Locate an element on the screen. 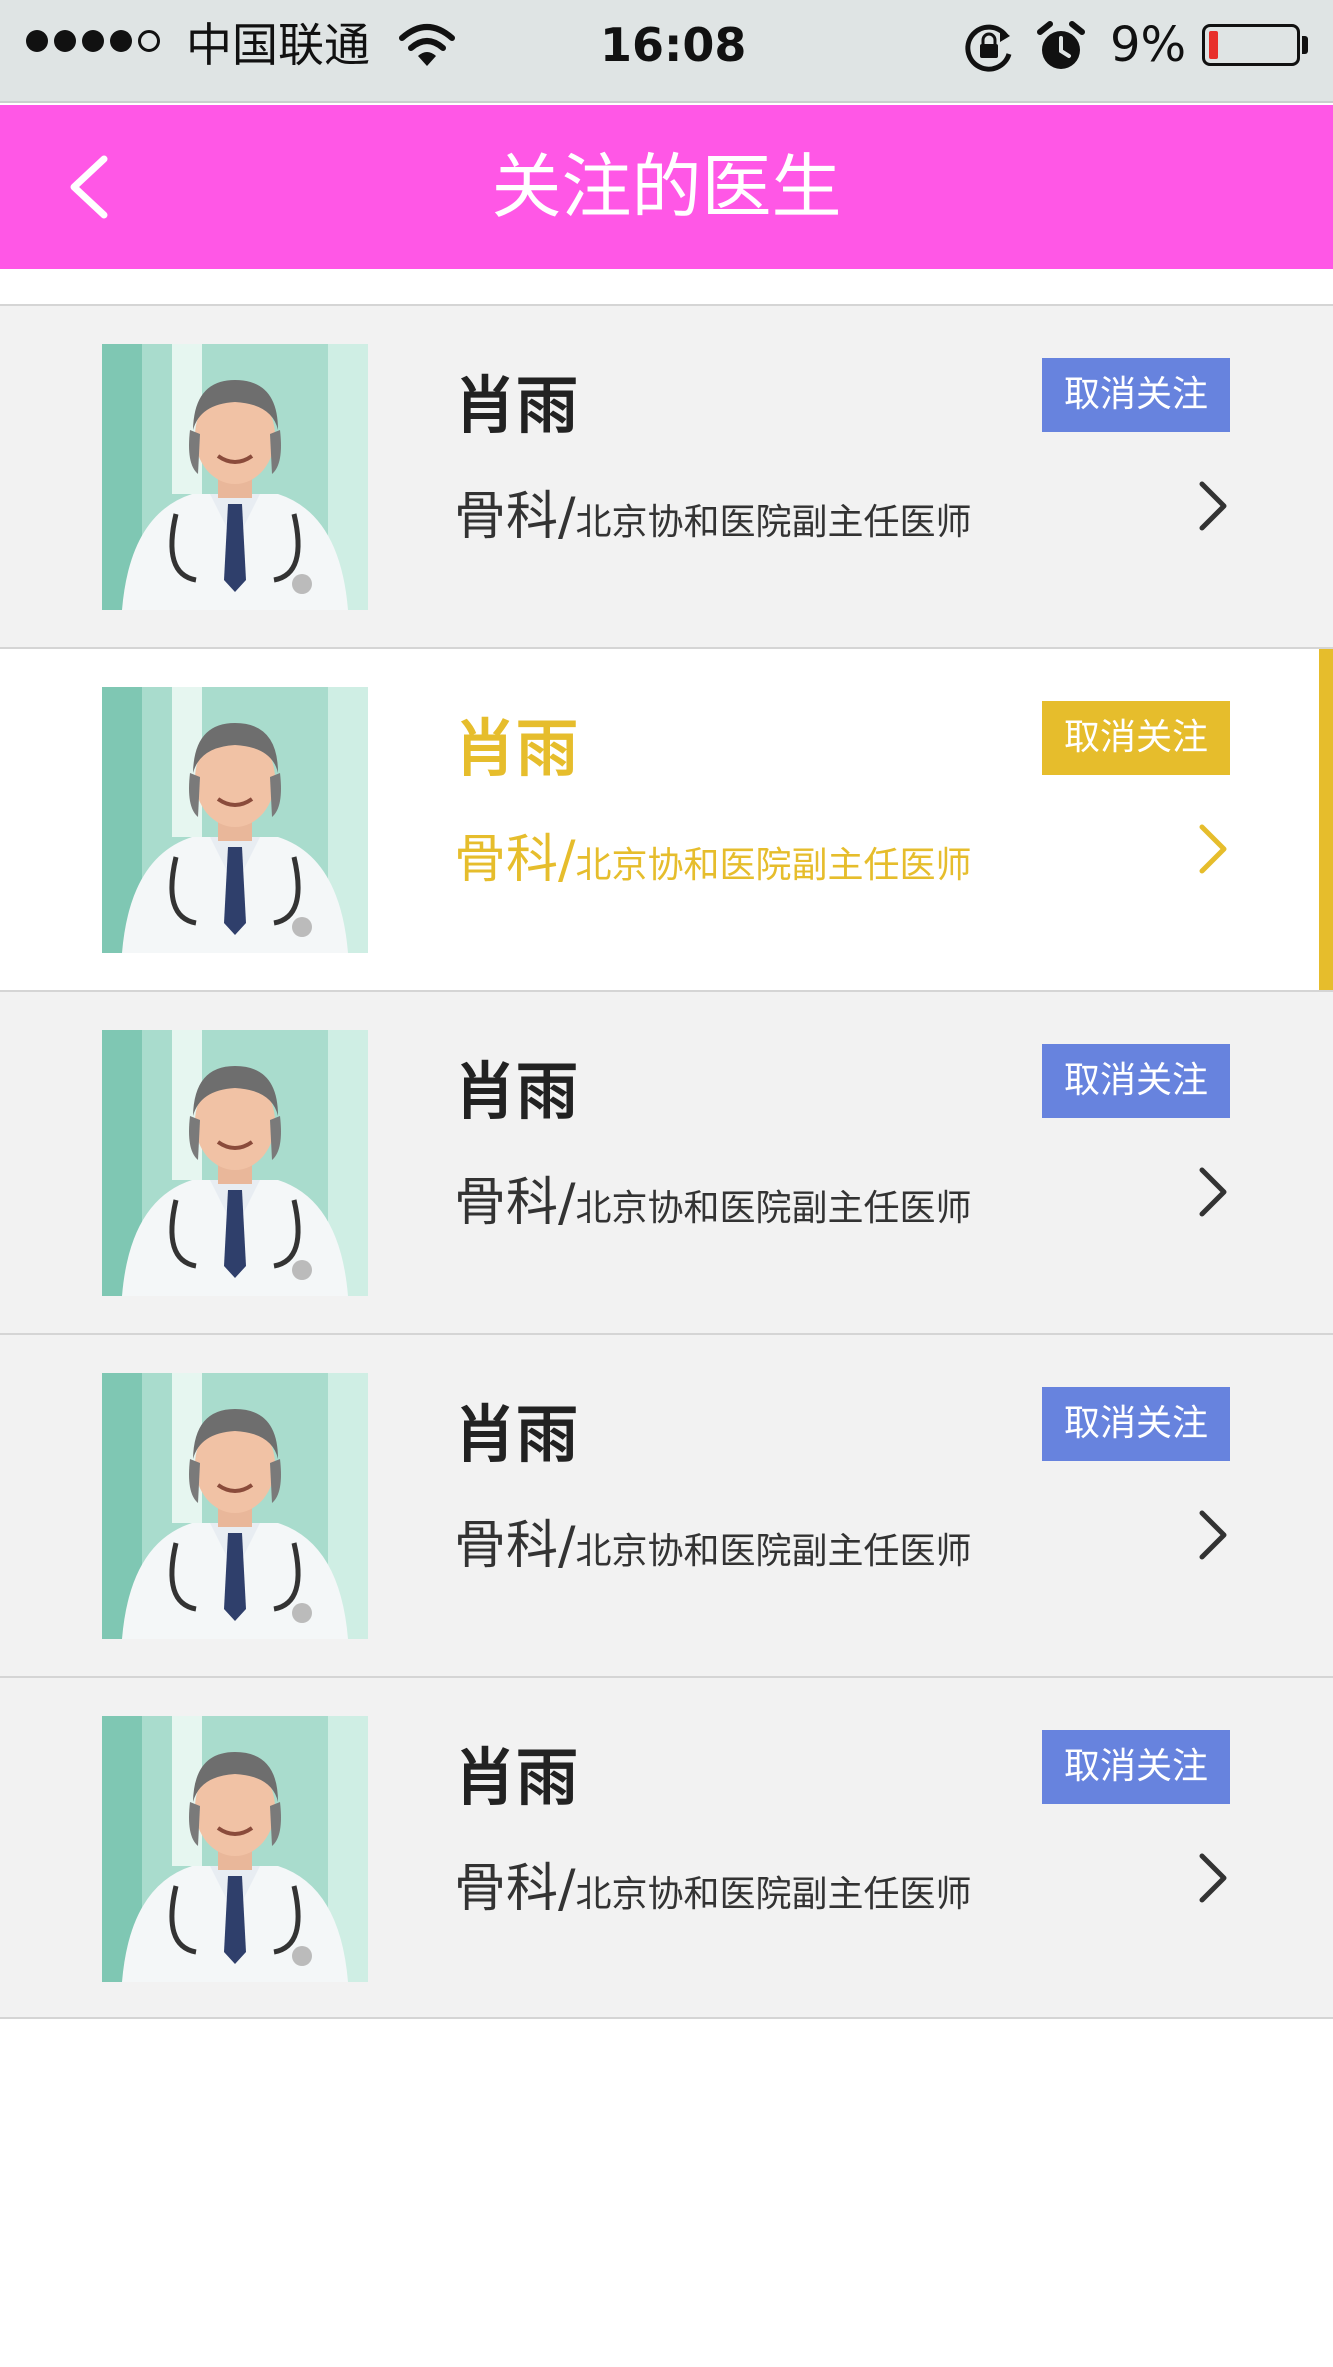 This screenshot has height=2367, width=1333. battery-icon is located at coordinates (1251, 45).